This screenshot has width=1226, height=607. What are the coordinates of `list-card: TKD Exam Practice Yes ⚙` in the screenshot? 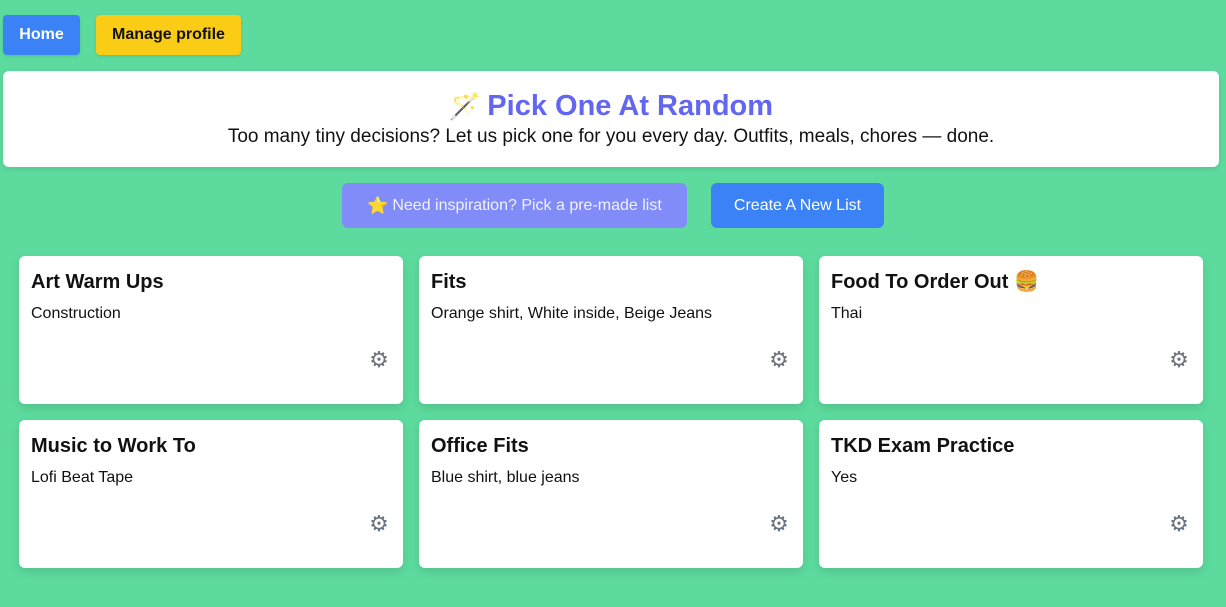 It's located at (1011, 494).